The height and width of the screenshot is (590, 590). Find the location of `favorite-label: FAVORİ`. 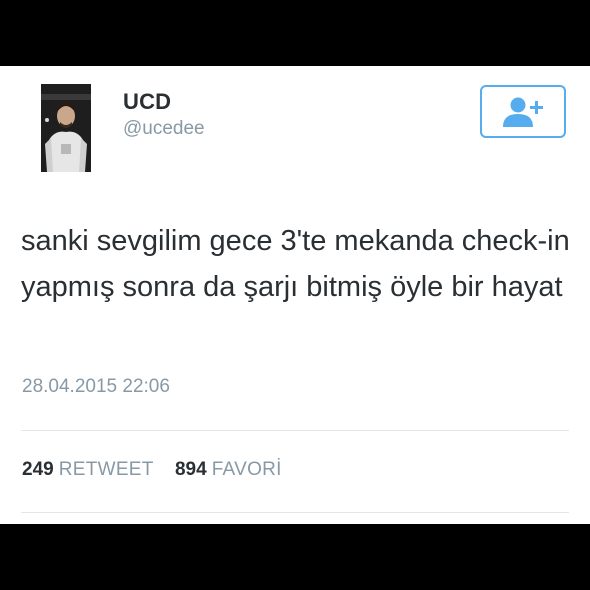

favorite-label: FAVORİ is located at coordinates (246, 469).